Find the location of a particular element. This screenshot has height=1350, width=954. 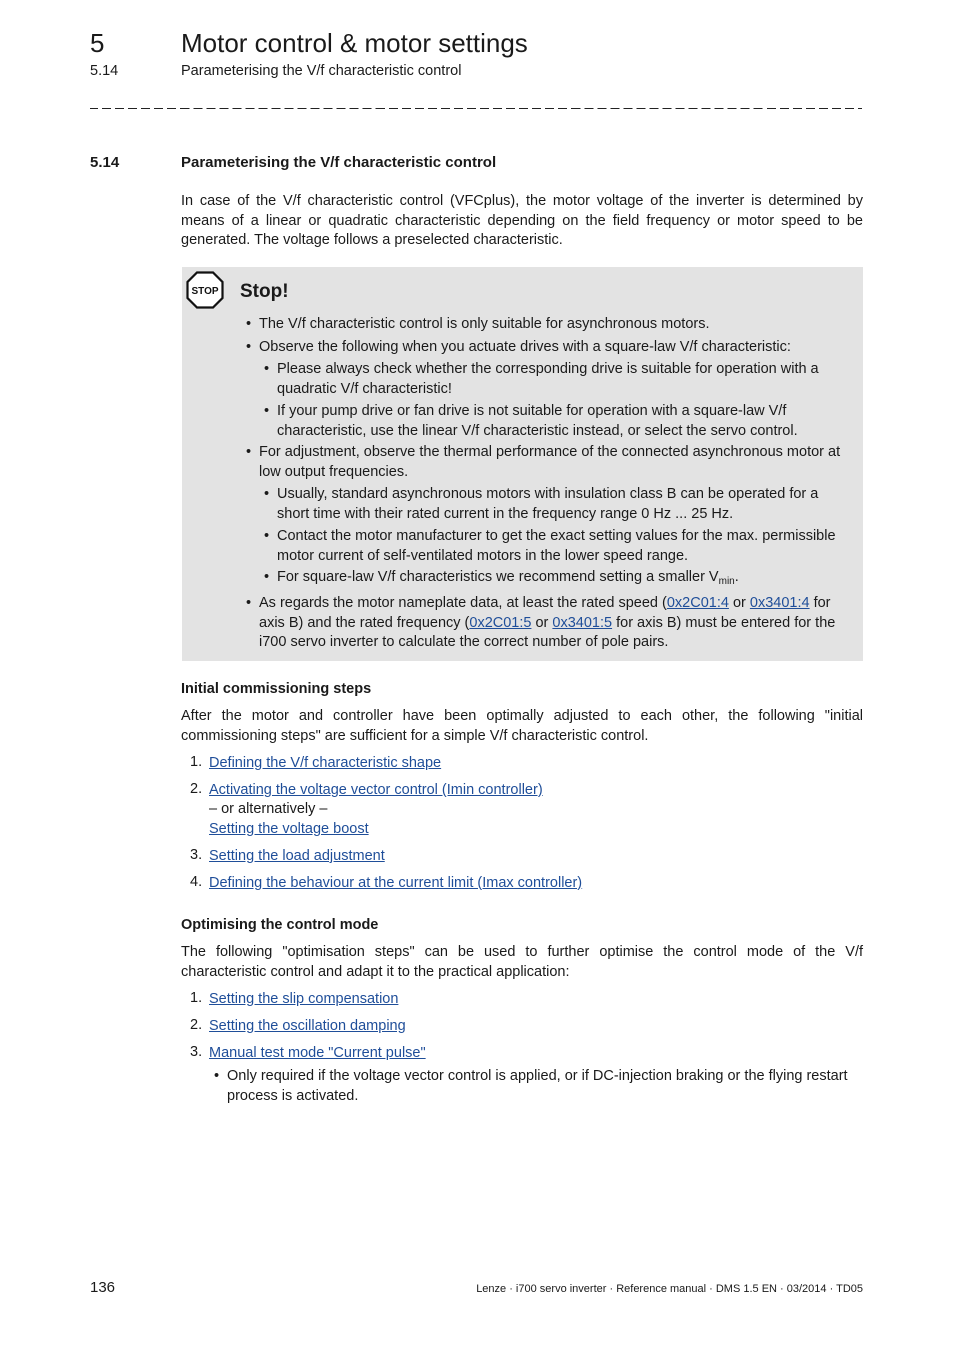

stop-sign-icon: STOP is located at coordinates (205, 290).